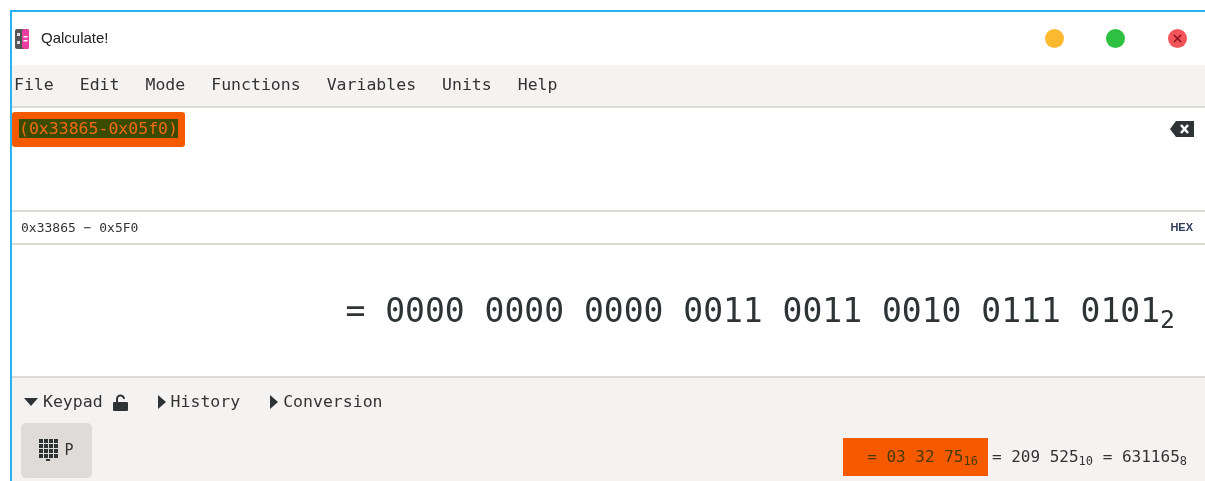  What do you see at coordinates (31, 402) in the screenshot?
I see `expanded-arrow-icon` at bounding box center [31, 402].